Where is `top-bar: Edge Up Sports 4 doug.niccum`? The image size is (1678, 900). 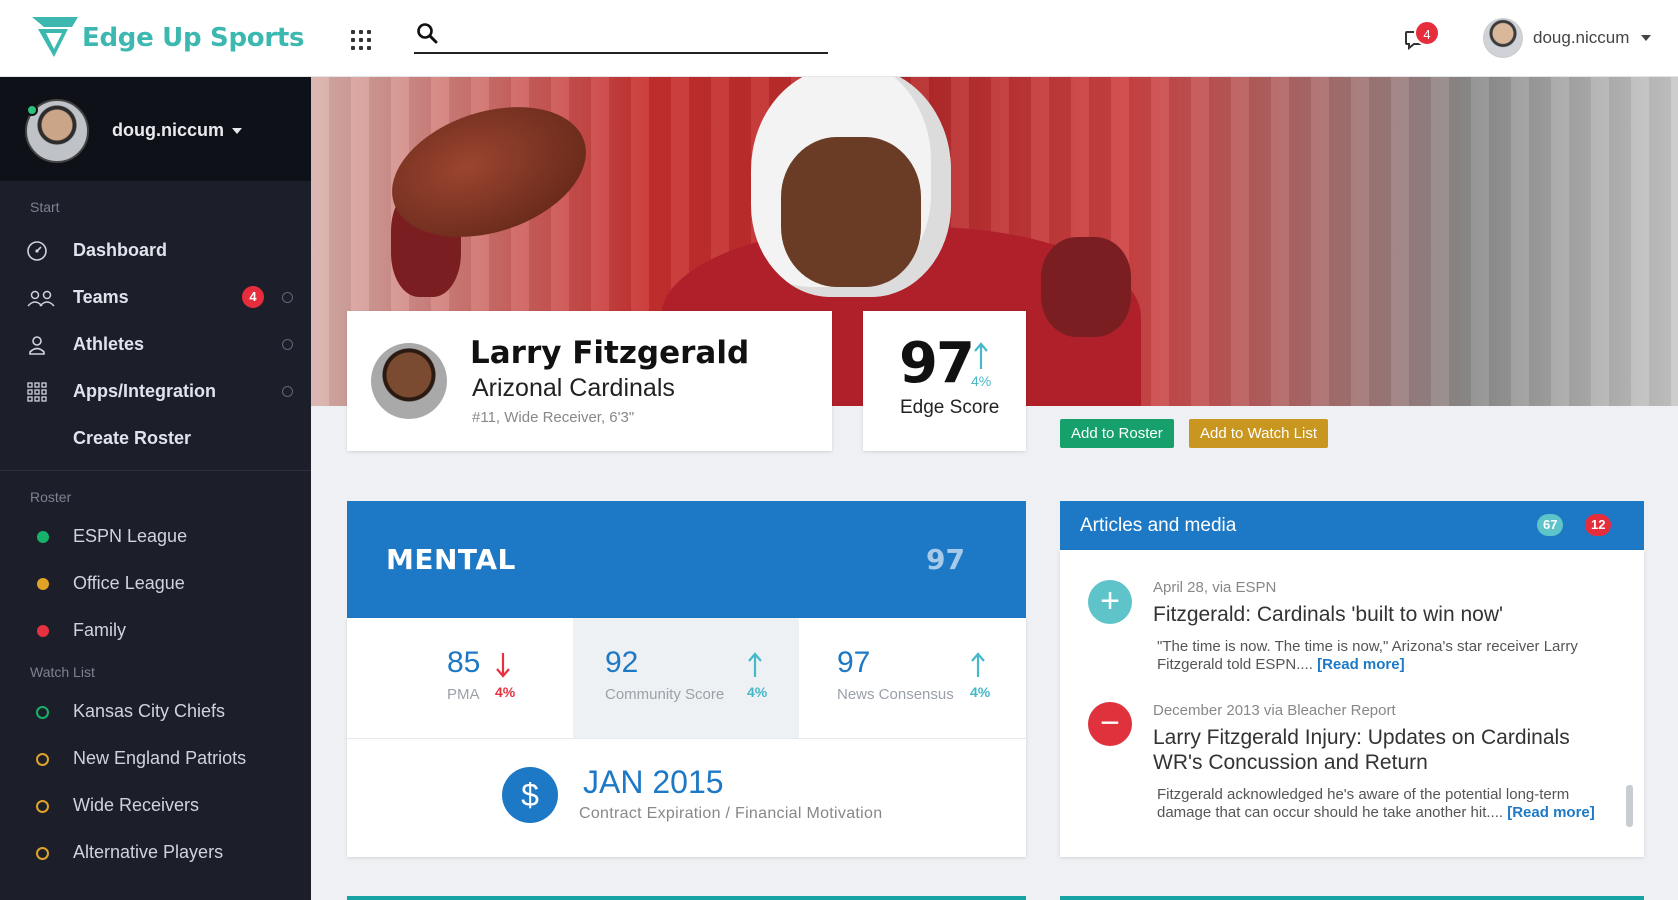
top-bar: Edge Up Sports 4 doug.niccum is located at coordinates (839, 38).